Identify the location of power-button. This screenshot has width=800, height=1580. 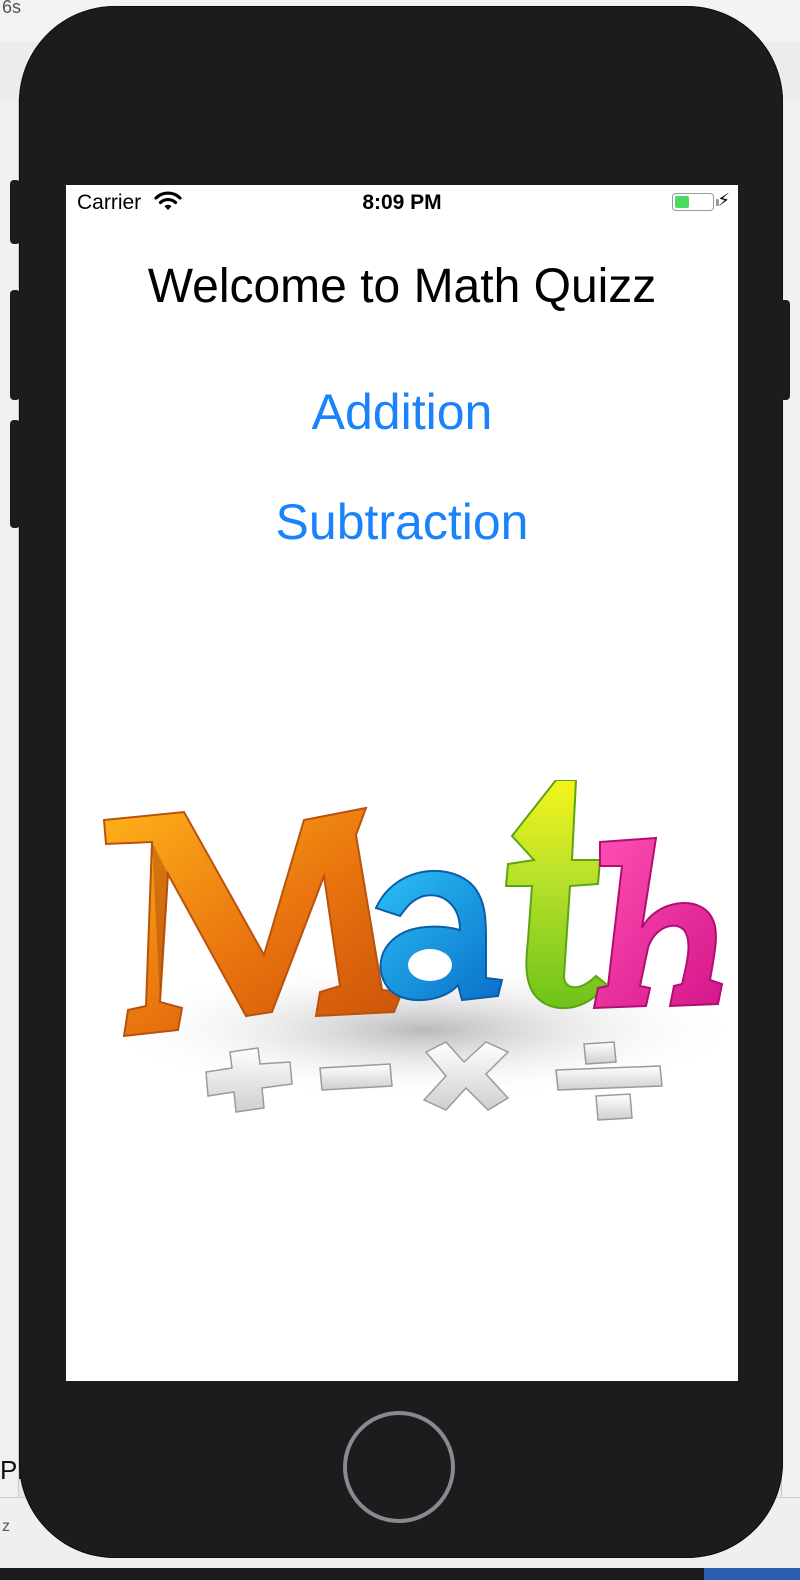
(785, 350).